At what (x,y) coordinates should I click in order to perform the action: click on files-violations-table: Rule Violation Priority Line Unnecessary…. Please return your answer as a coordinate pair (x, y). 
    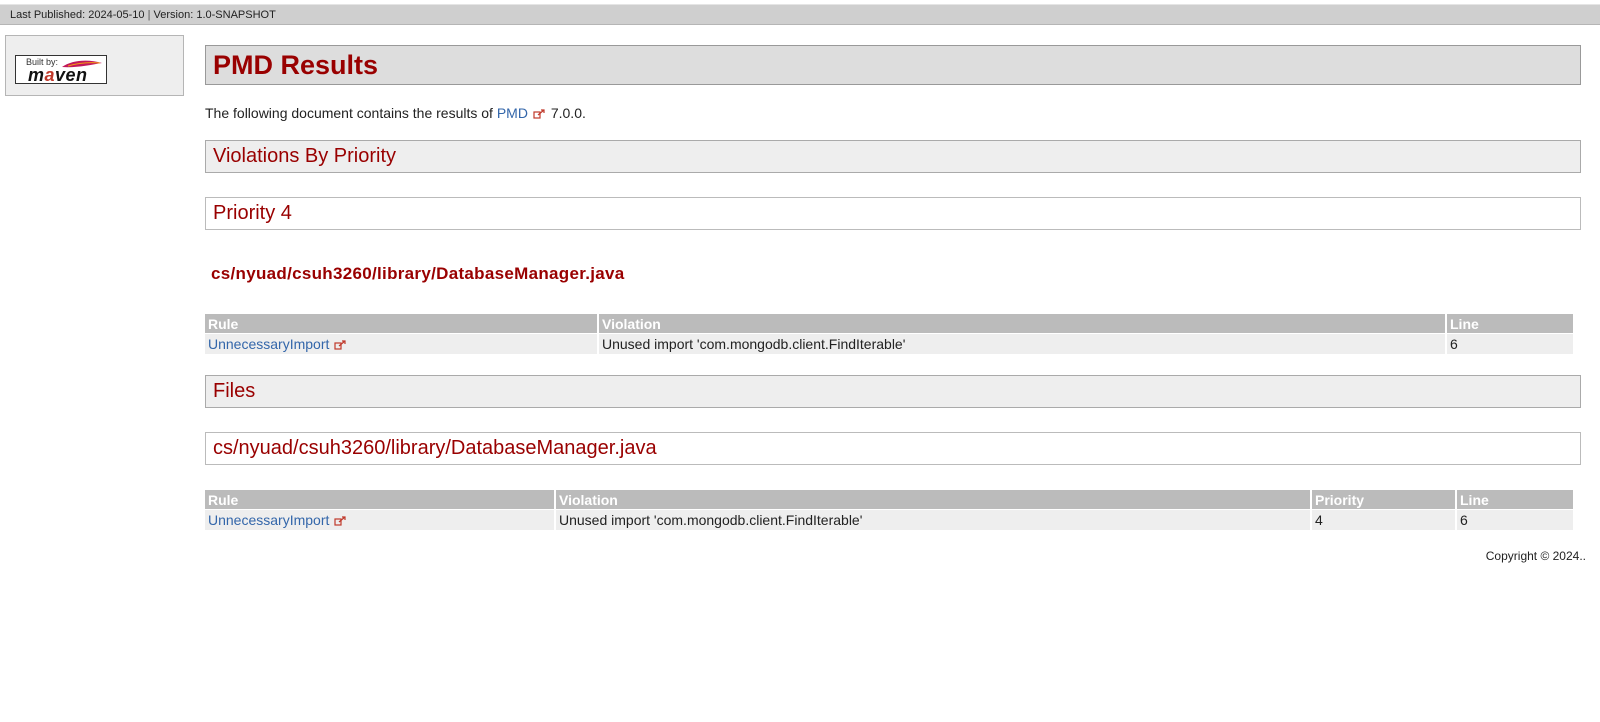
    Looking at the image, I should click on (889, 510).